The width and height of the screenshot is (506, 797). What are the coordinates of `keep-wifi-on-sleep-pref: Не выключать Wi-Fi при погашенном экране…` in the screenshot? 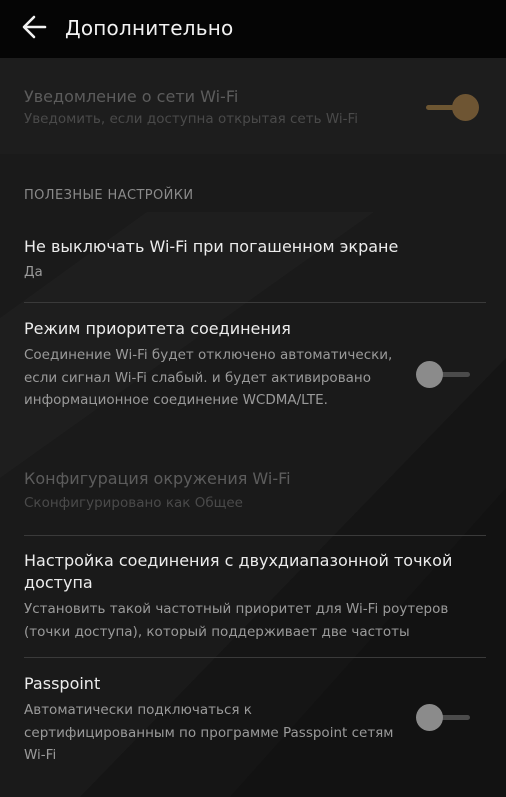 It's located at (224, 260).